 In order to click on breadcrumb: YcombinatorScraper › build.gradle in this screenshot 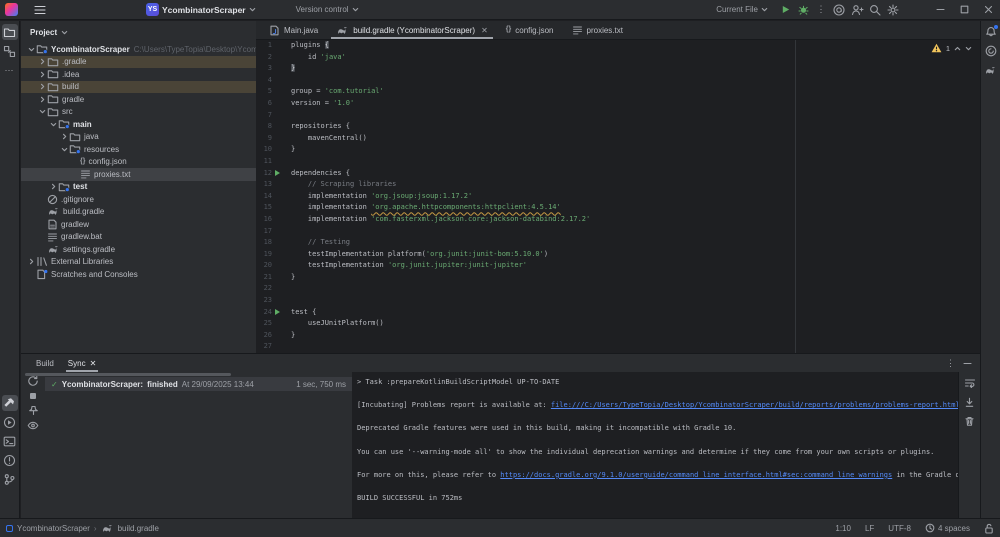, I will do `click(82, 528)`.